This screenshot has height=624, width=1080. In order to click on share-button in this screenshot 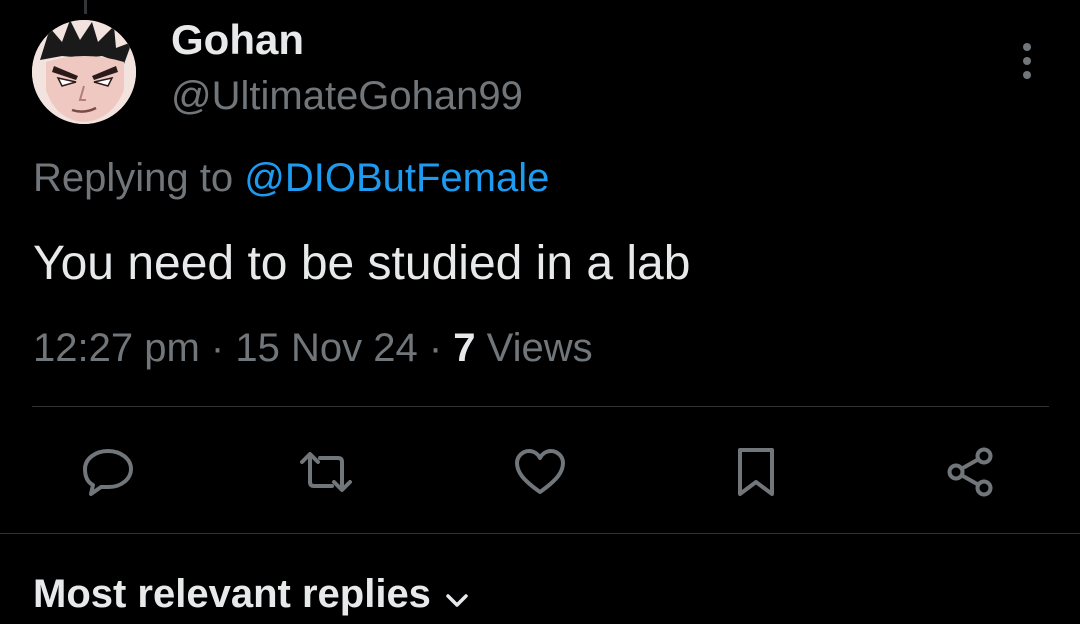, I will do `click(970, 472)`.